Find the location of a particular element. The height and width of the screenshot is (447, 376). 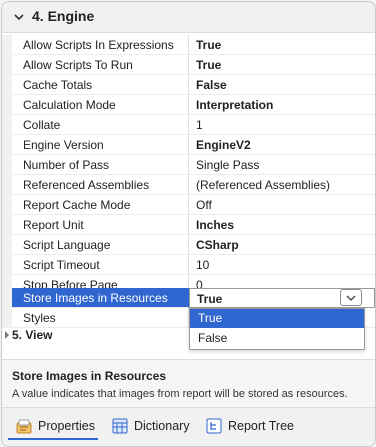

property-row: Report Unit Inches is located at coordinates (188, 225).